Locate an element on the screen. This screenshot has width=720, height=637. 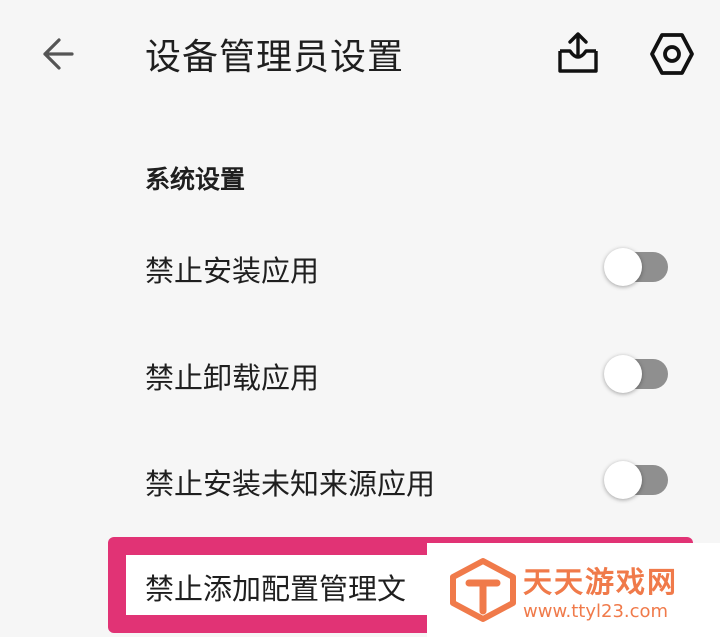
gear-icon is located at coordinates (672, 54).